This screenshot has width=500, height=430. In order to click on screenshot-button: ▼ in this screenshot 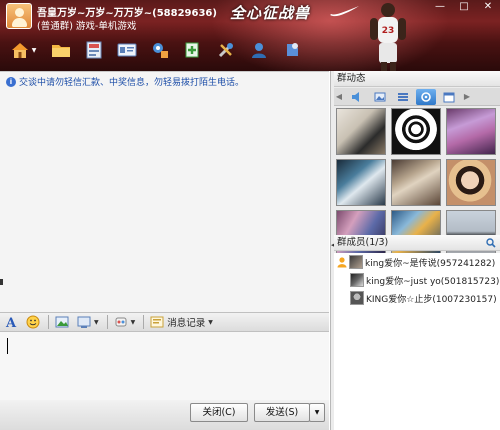, I will do `click(88, 322)`.